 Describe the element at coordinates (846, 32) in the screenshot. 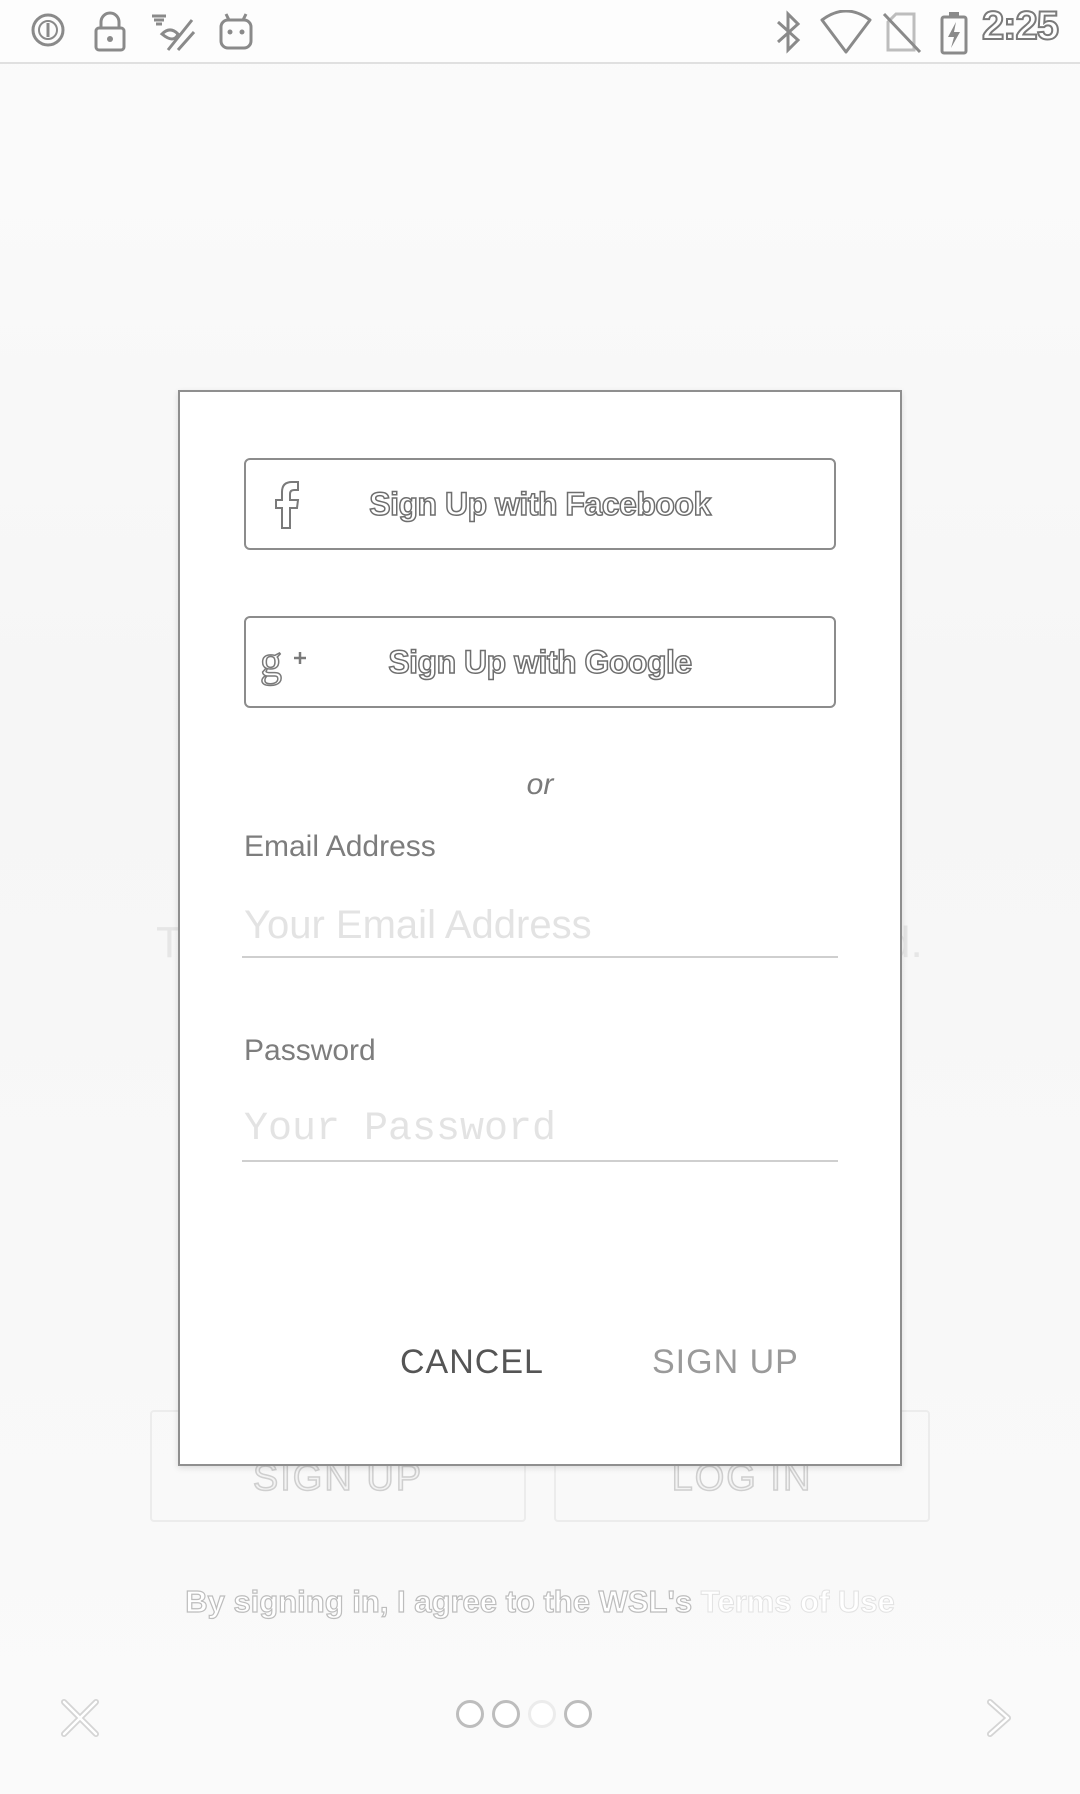

I see `wifi-icon` at that location.